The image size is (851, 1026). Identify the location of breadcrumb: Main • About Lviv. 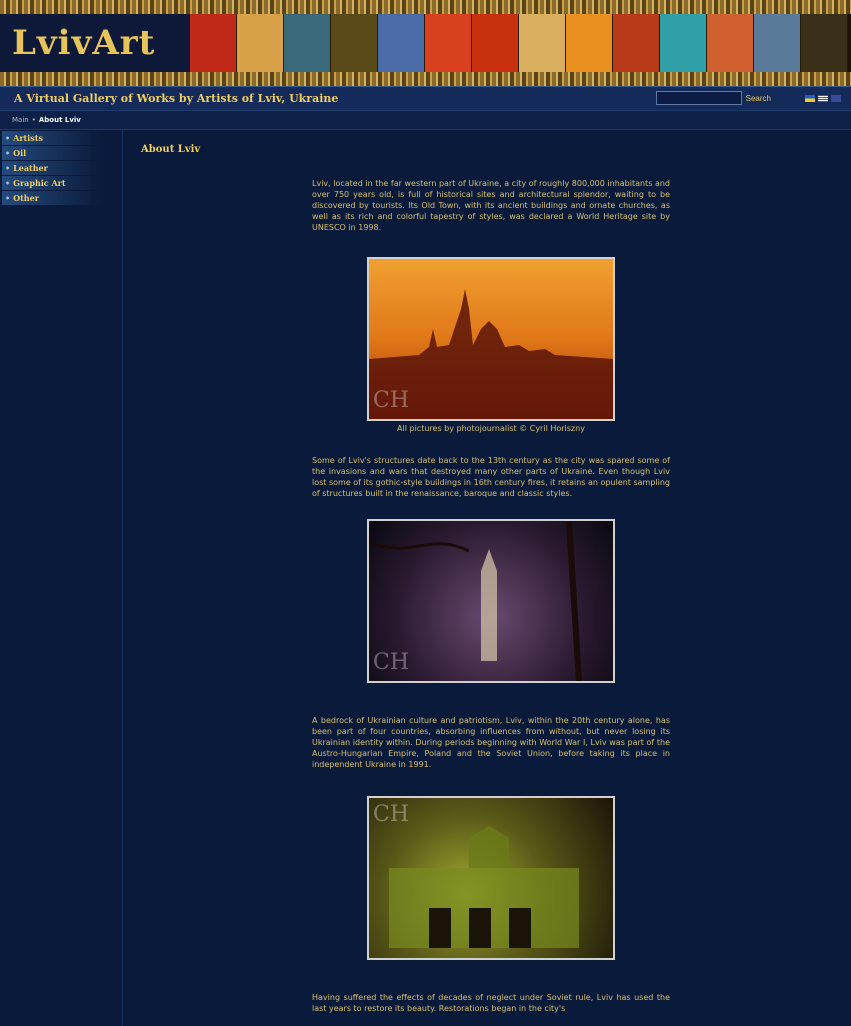
(425, 120).